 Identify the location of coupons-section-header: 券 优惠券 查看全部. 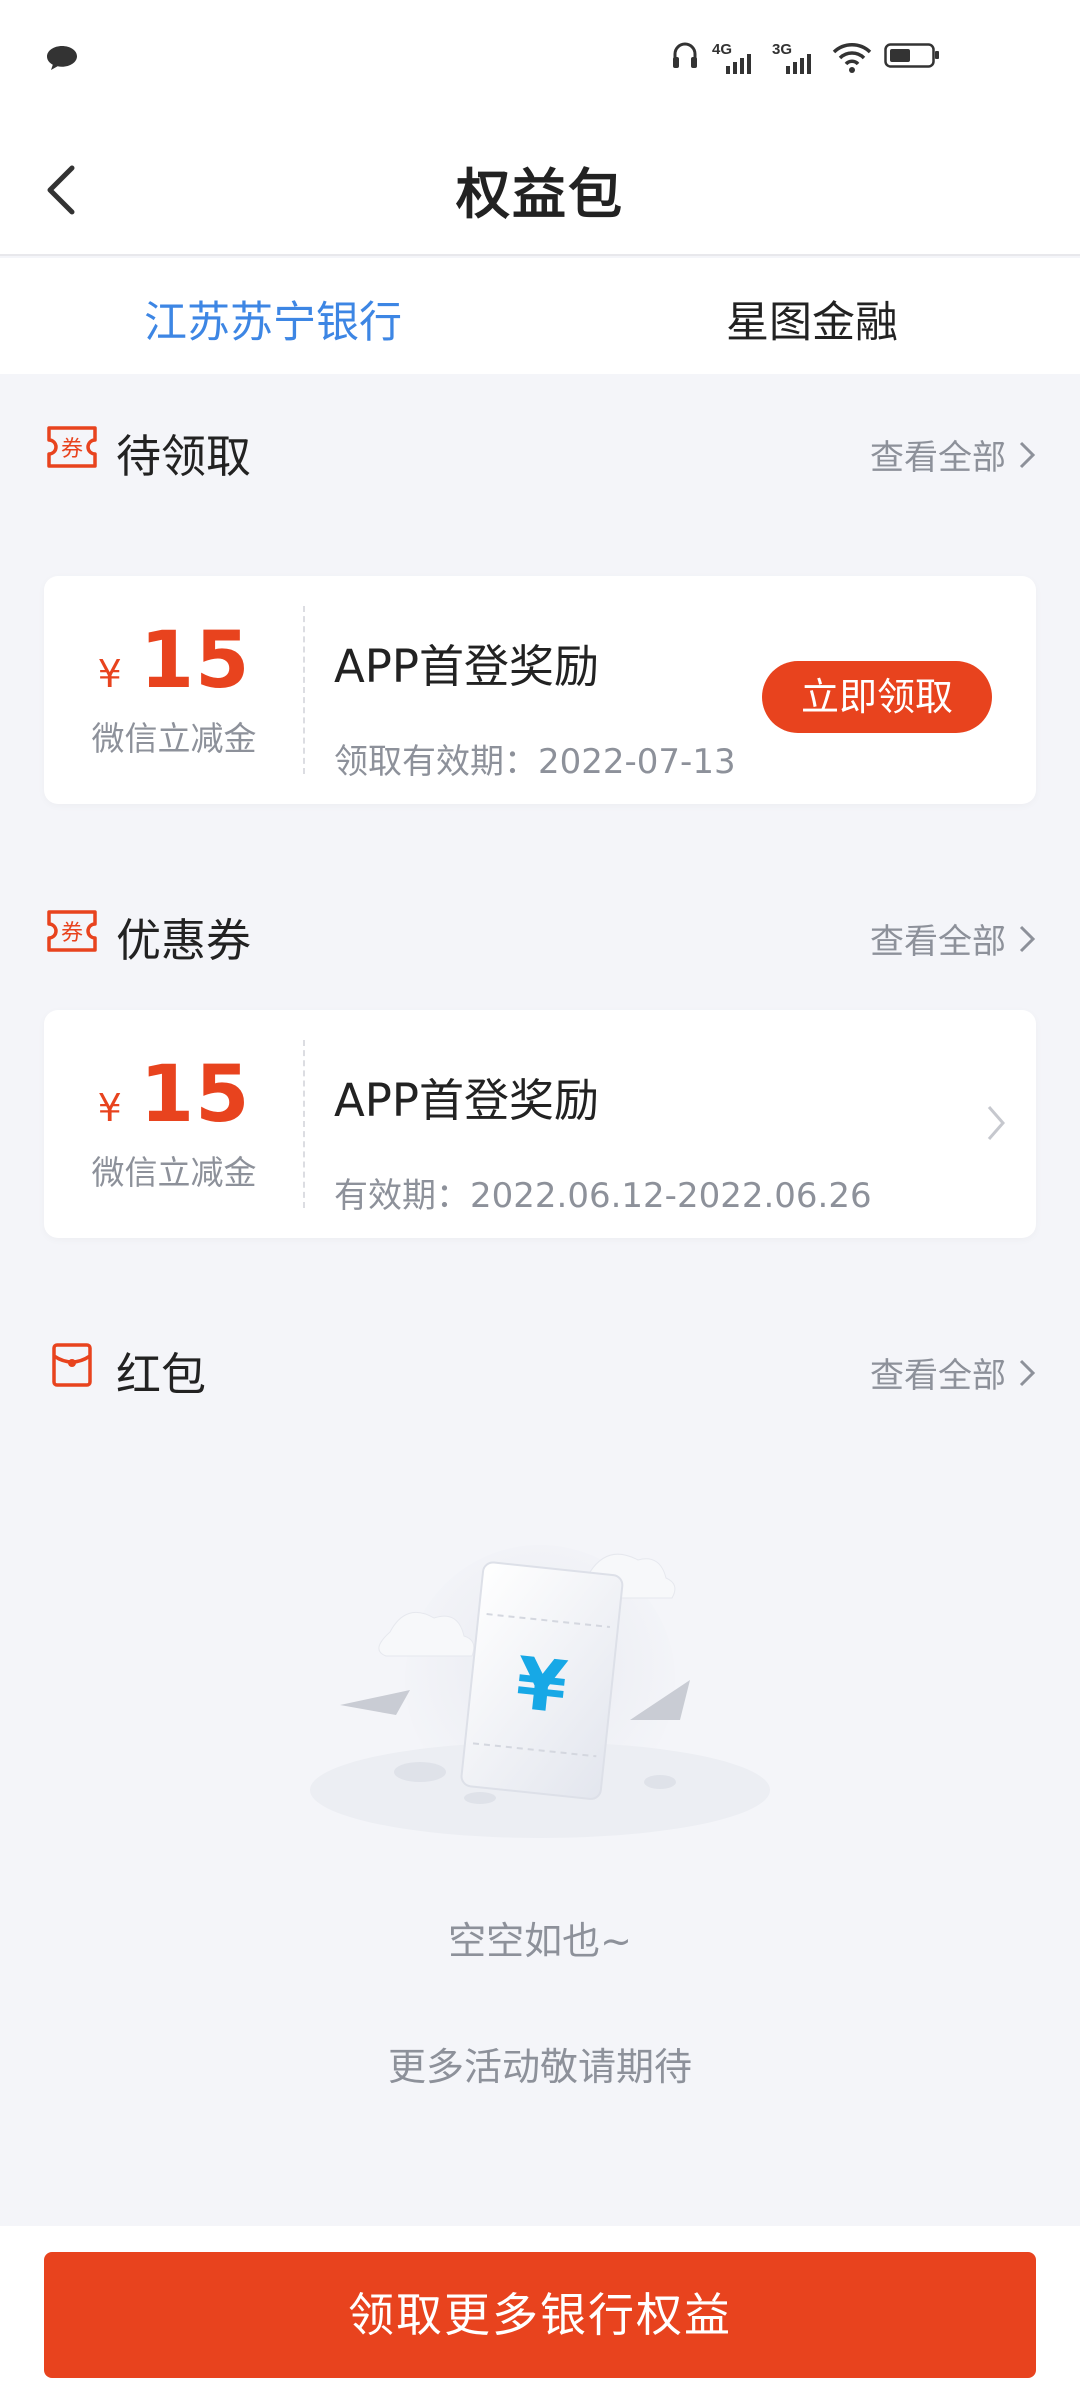
(541, 935).